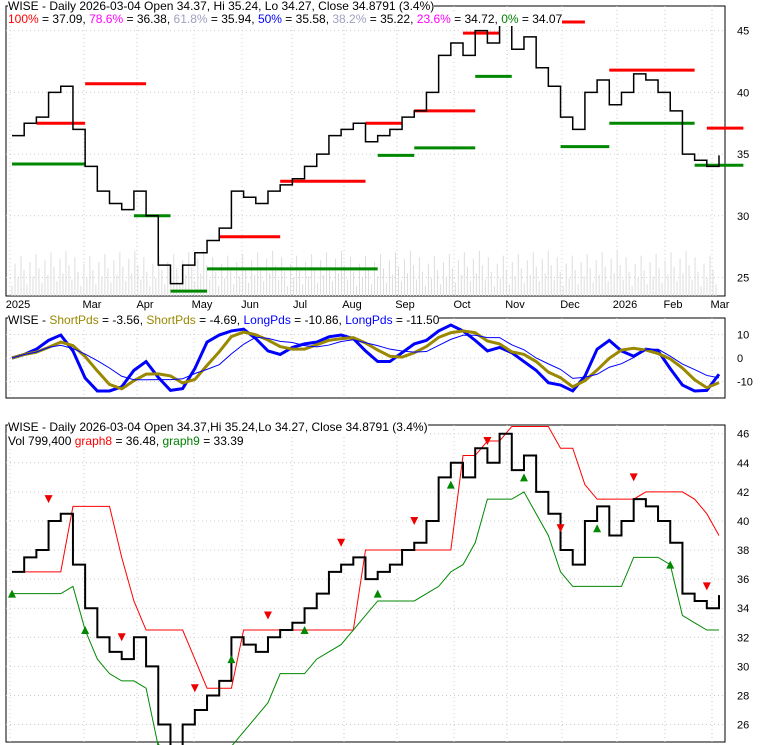 Image resolution: width=780 pixels, height=745 pixels. What do you see at coordinates (122, 320) in the screenshot?
I see `legend-part: = -3.56,` at bounding box center [122, 320].